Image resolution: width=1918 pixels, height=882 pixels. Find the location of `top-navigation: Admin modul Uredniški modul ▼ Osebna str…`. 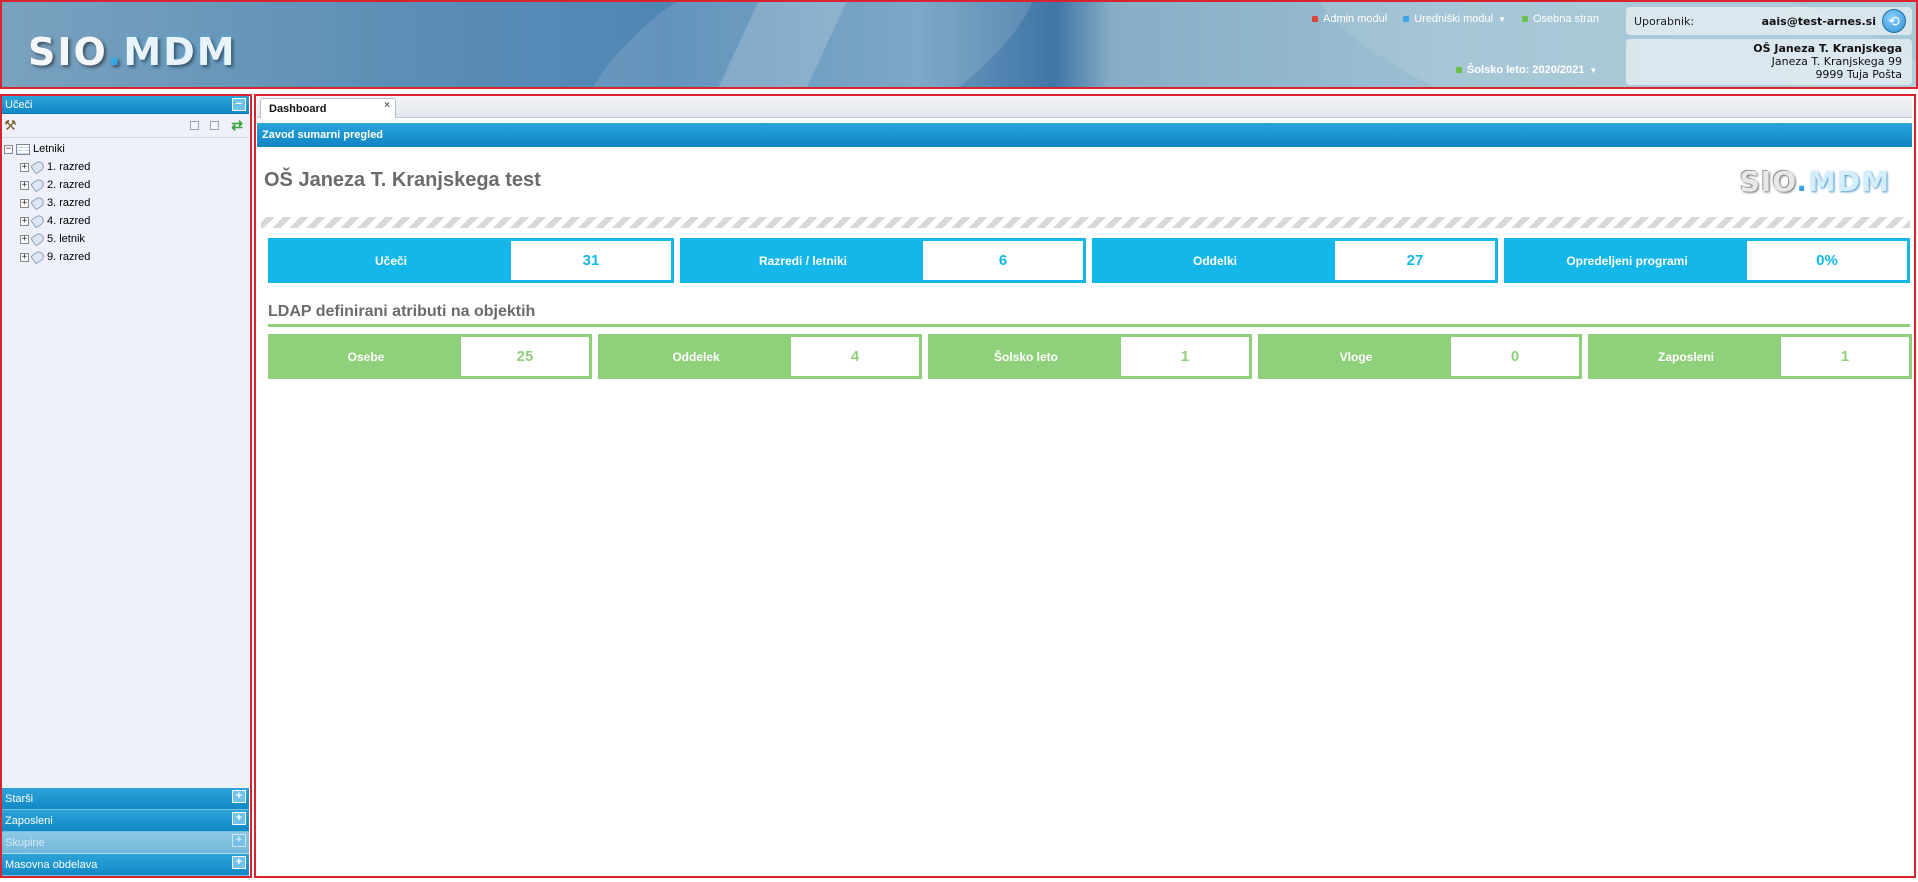

top-navigation: Admin modul Uredniški modul ▼ Osebna str… is located at coordinates (1455, 19).